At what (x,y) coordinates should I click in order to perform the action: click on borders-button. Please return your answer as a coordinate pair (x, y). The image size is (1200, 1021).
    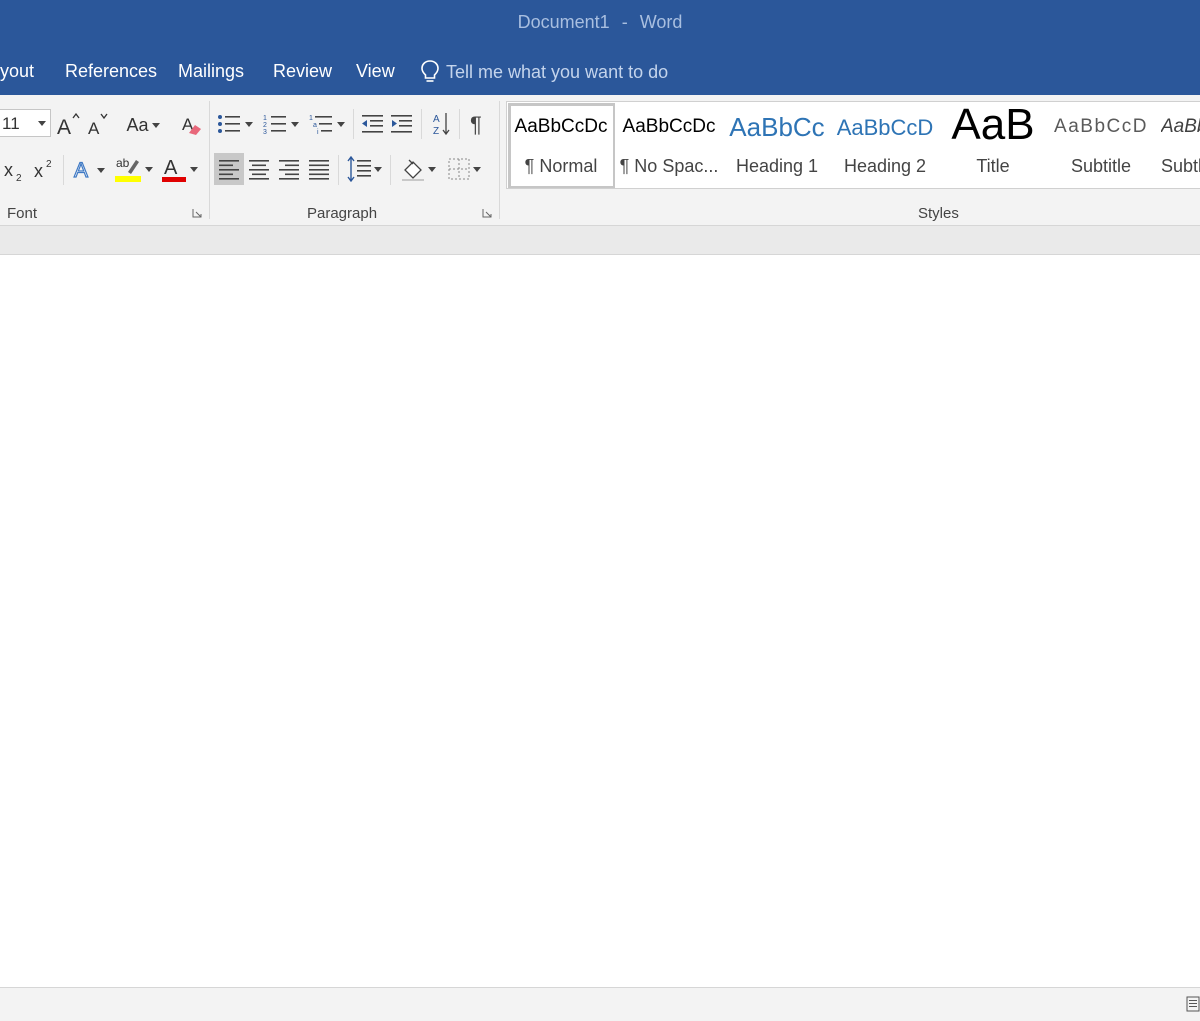
    Looking at the image, I should click on (464, 169).